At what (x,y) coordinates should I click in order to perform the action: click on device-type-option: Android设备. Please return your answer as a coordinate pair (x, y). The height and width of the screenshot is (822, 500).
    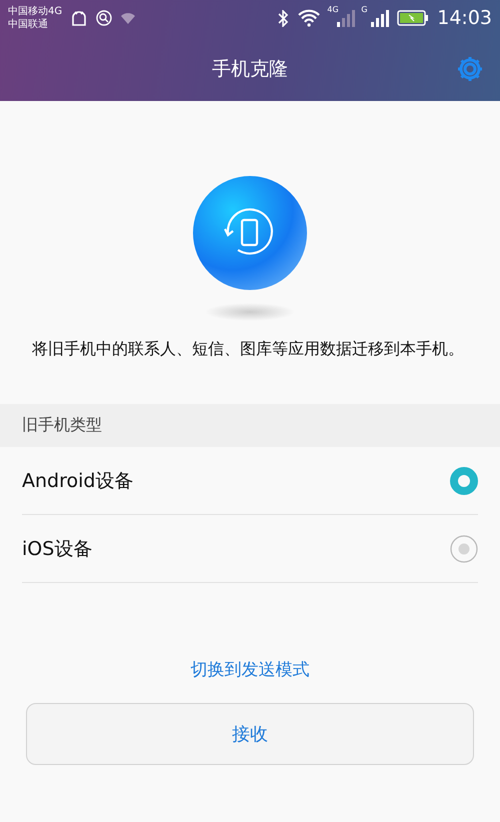
    Looking at the image, I should click on (236, 481).